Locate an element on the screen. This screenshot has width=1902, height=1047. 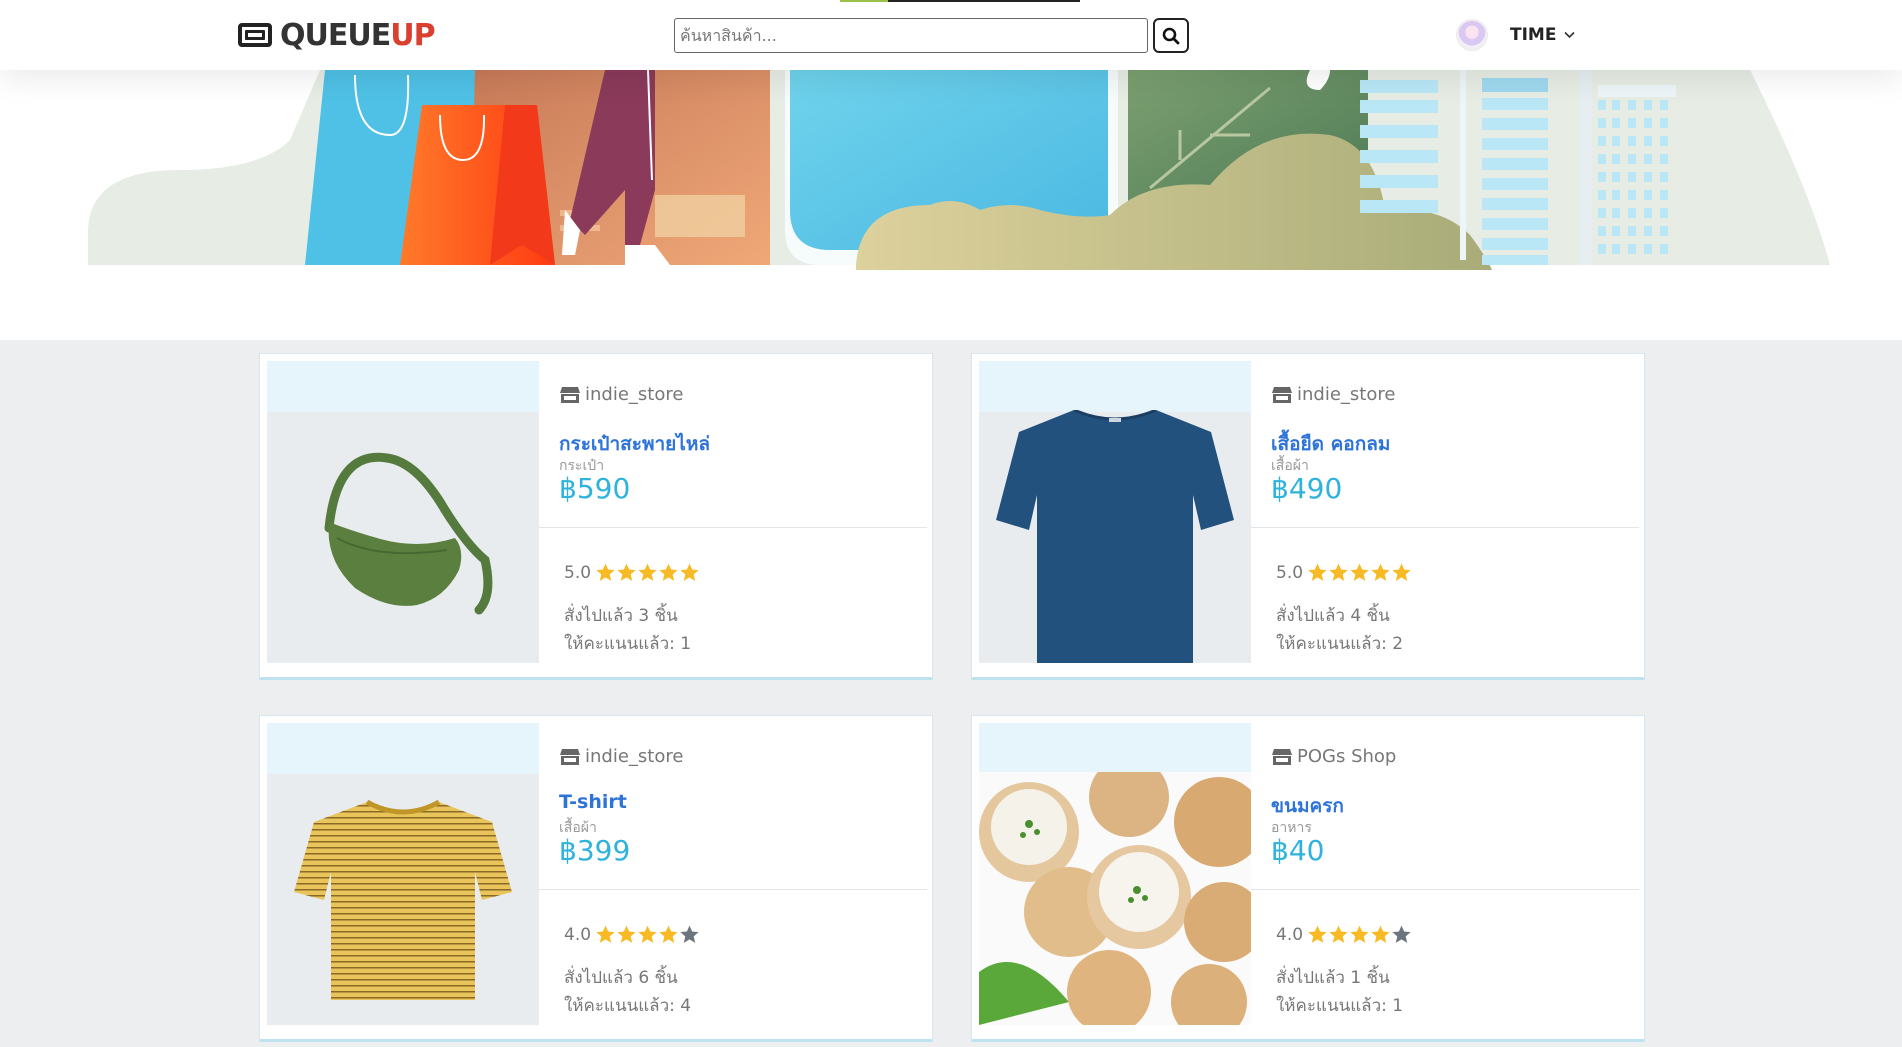
avatar is located at coordinates (1472, 35).